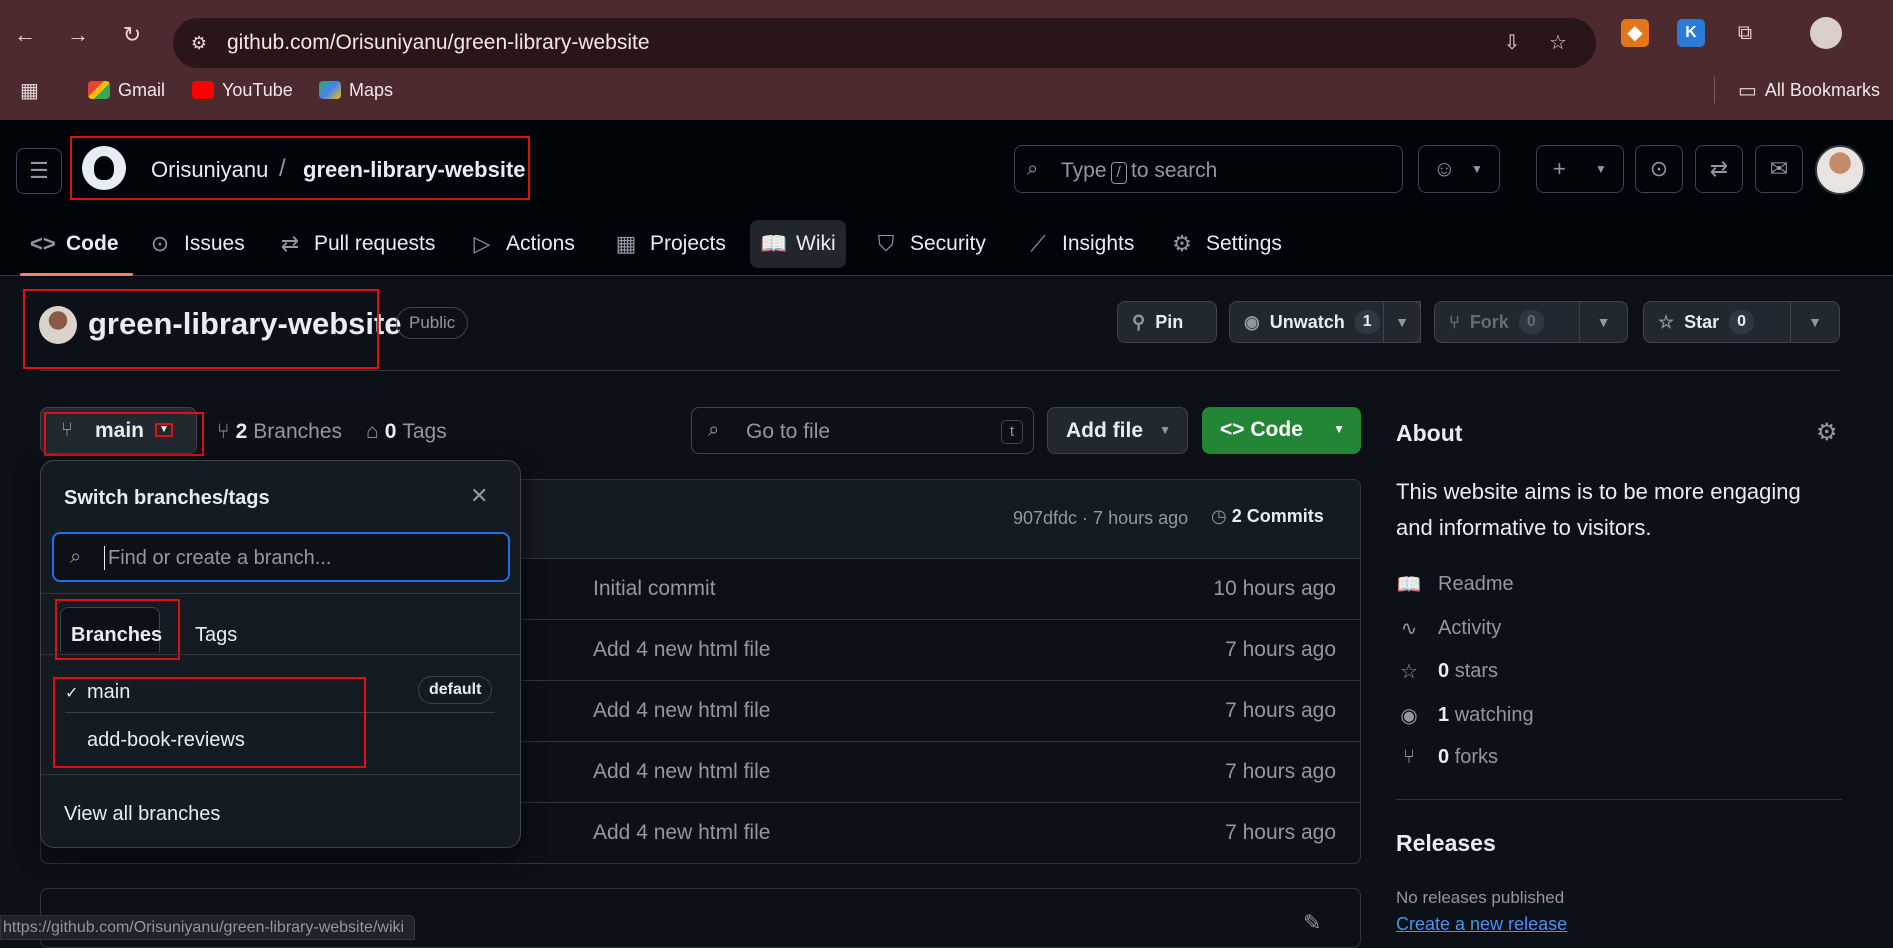 This screenshot has width=1893, height=948. What do you see at coordinates (1446, 843) in the screenshot?
I see `releases-heading: Releases` at bounding box center [1446, 843].